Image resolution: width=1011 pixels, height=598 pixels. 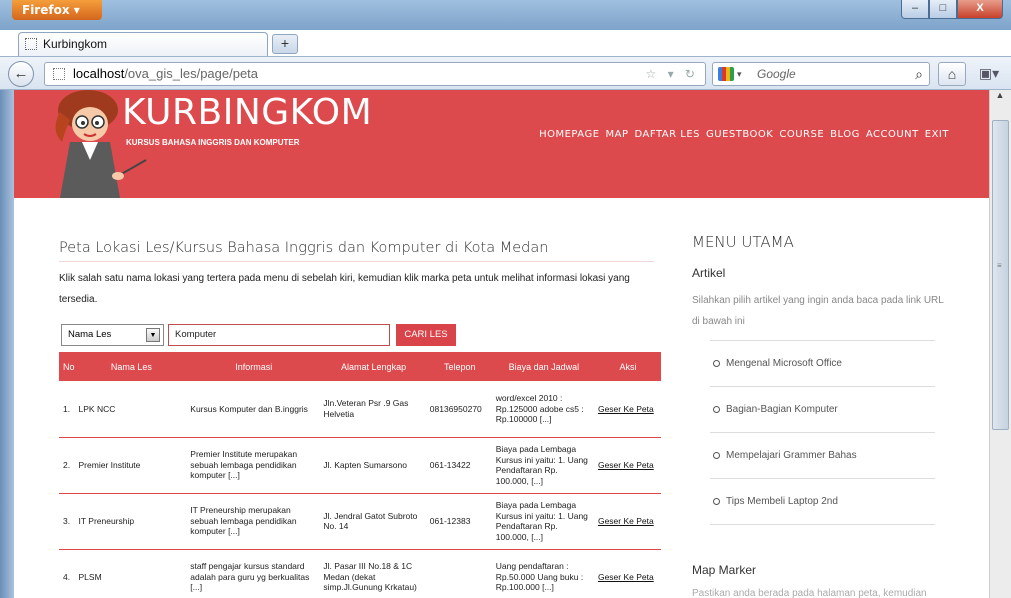 I want to click on grip-icon: ≡, so click(x=999, y=265).